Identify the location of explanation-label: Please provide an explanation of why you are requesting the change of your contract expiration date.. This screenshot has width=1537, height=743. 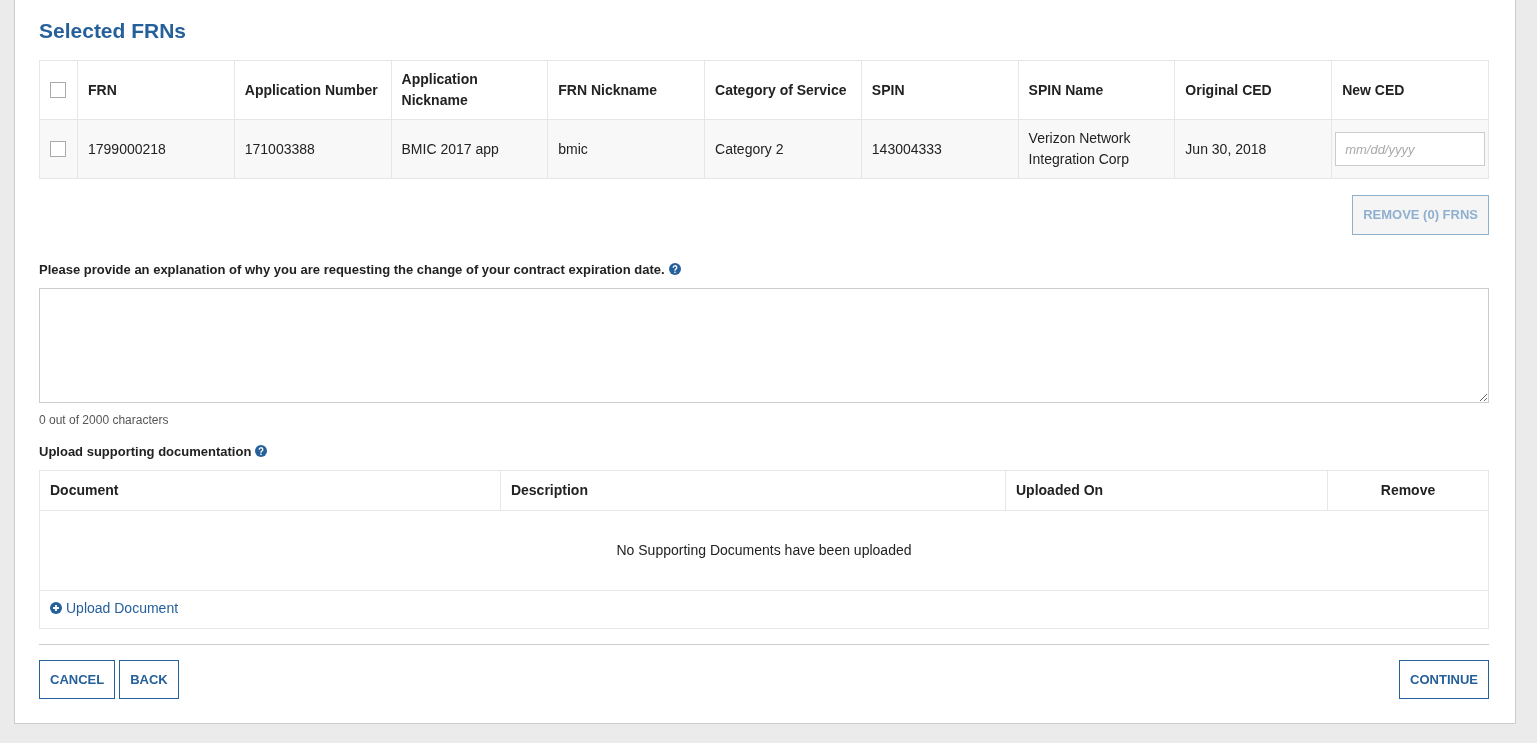
(352, 269).